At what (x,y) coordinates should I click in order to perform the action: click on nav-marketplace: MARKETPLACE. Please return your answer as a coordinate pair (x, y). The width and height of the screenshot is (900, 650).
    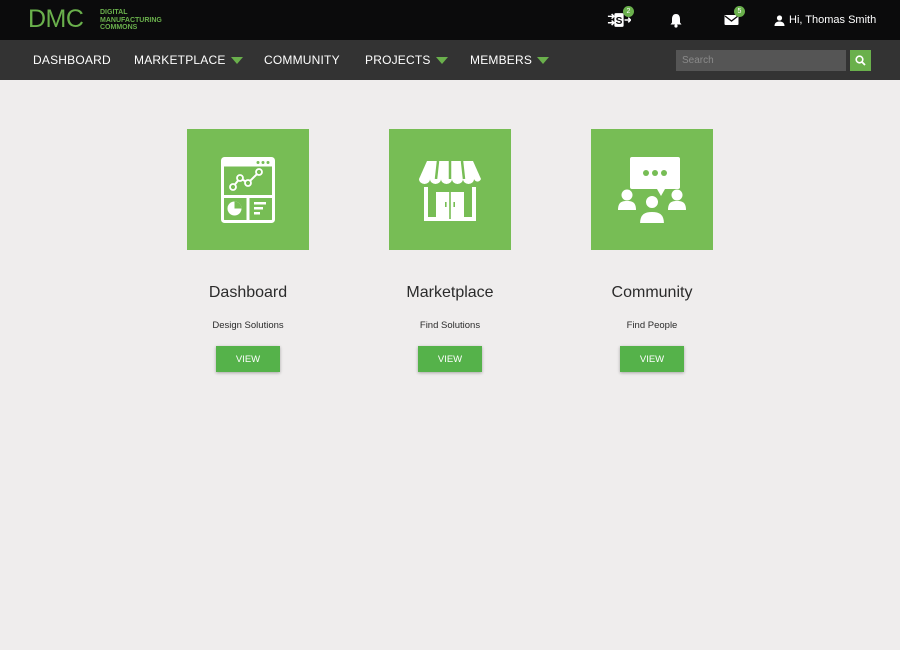
    Looking at the image, I should click on (188, 60).